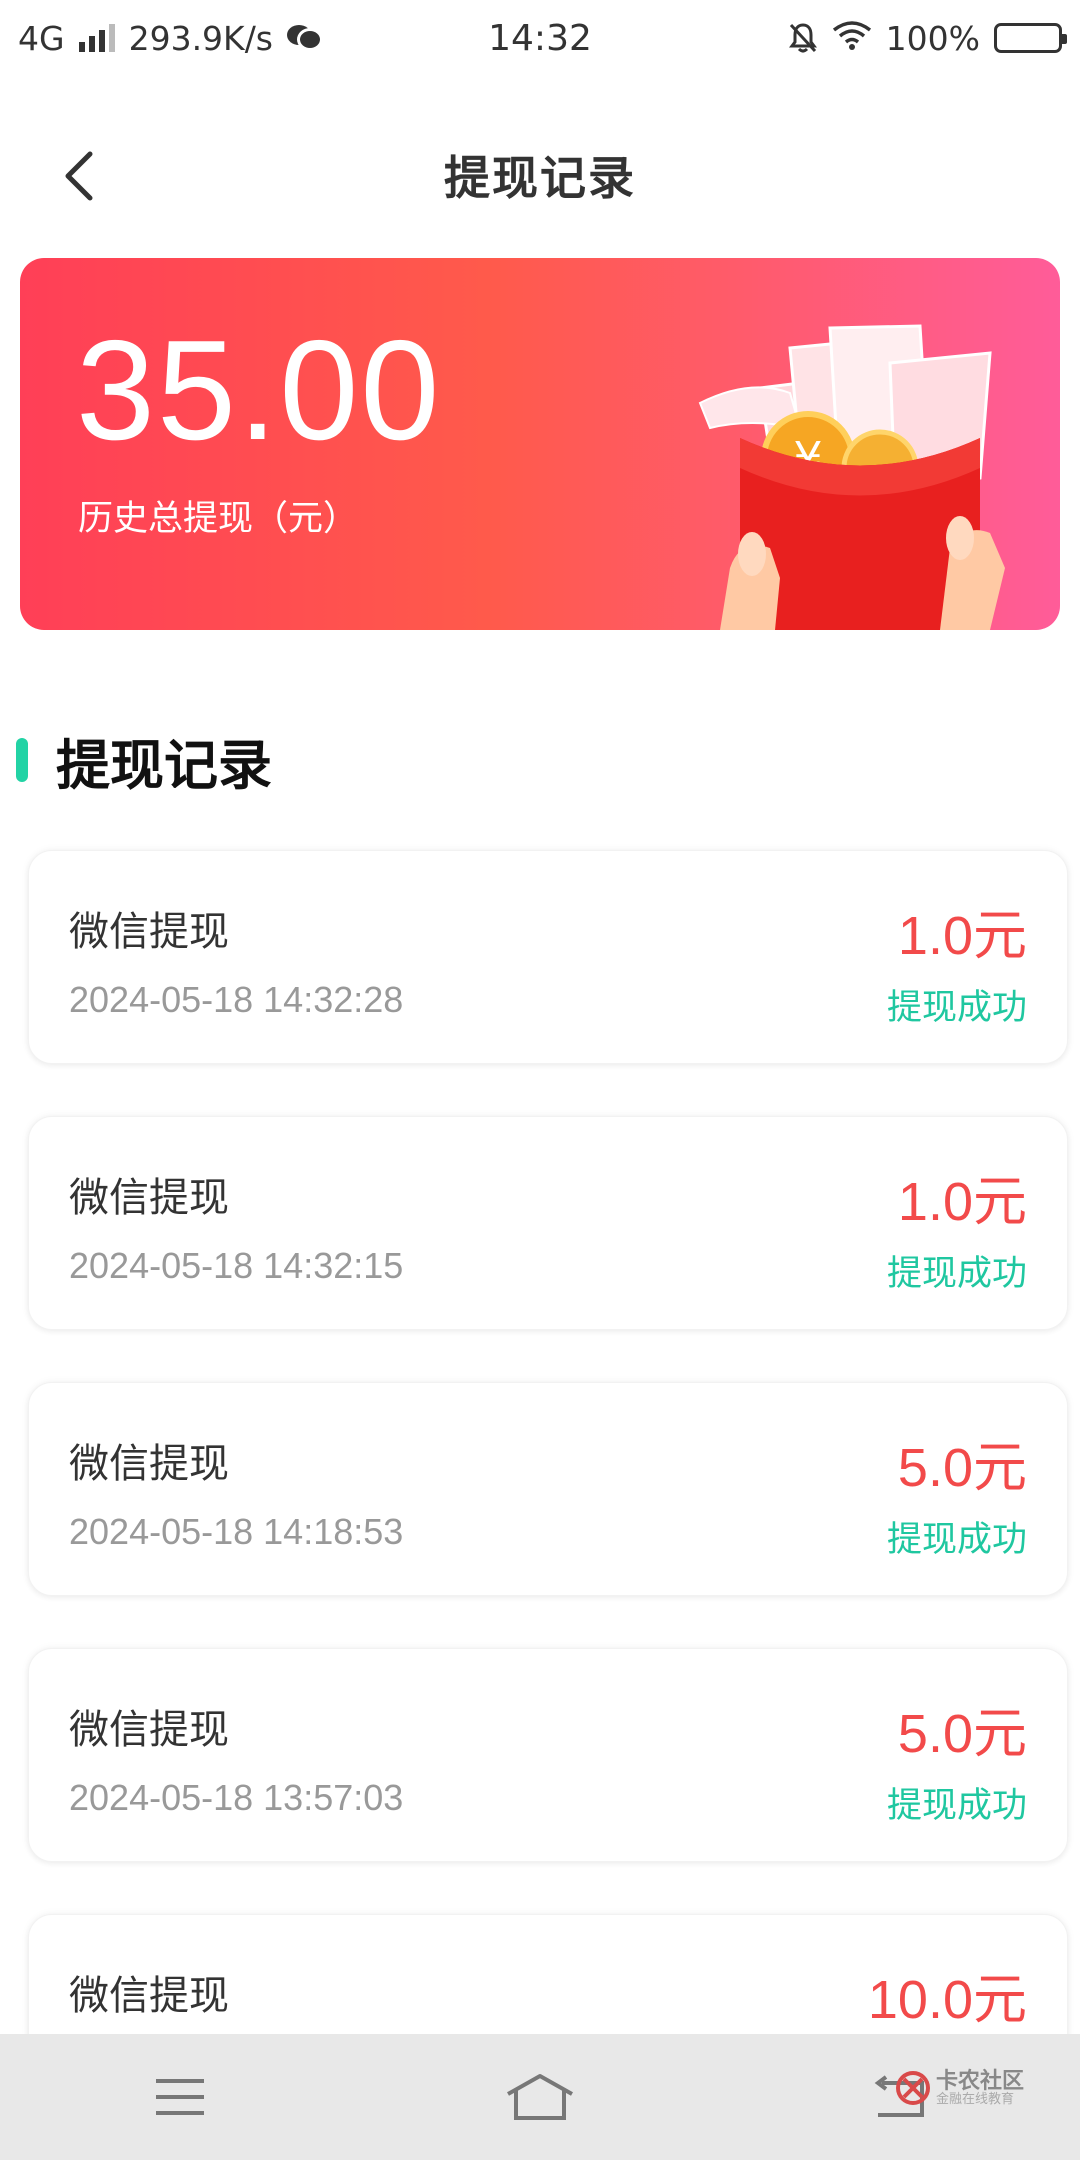 This screenshot has width=1080, height=2160. I want to click on section-title: 提现记录, so click(164, 765).